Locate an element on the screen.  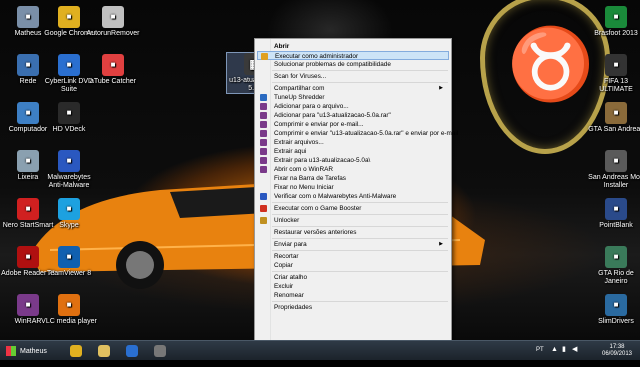
menu-item-label: Fixar na Barra de Tarefas is located at coordinates (310, 178).